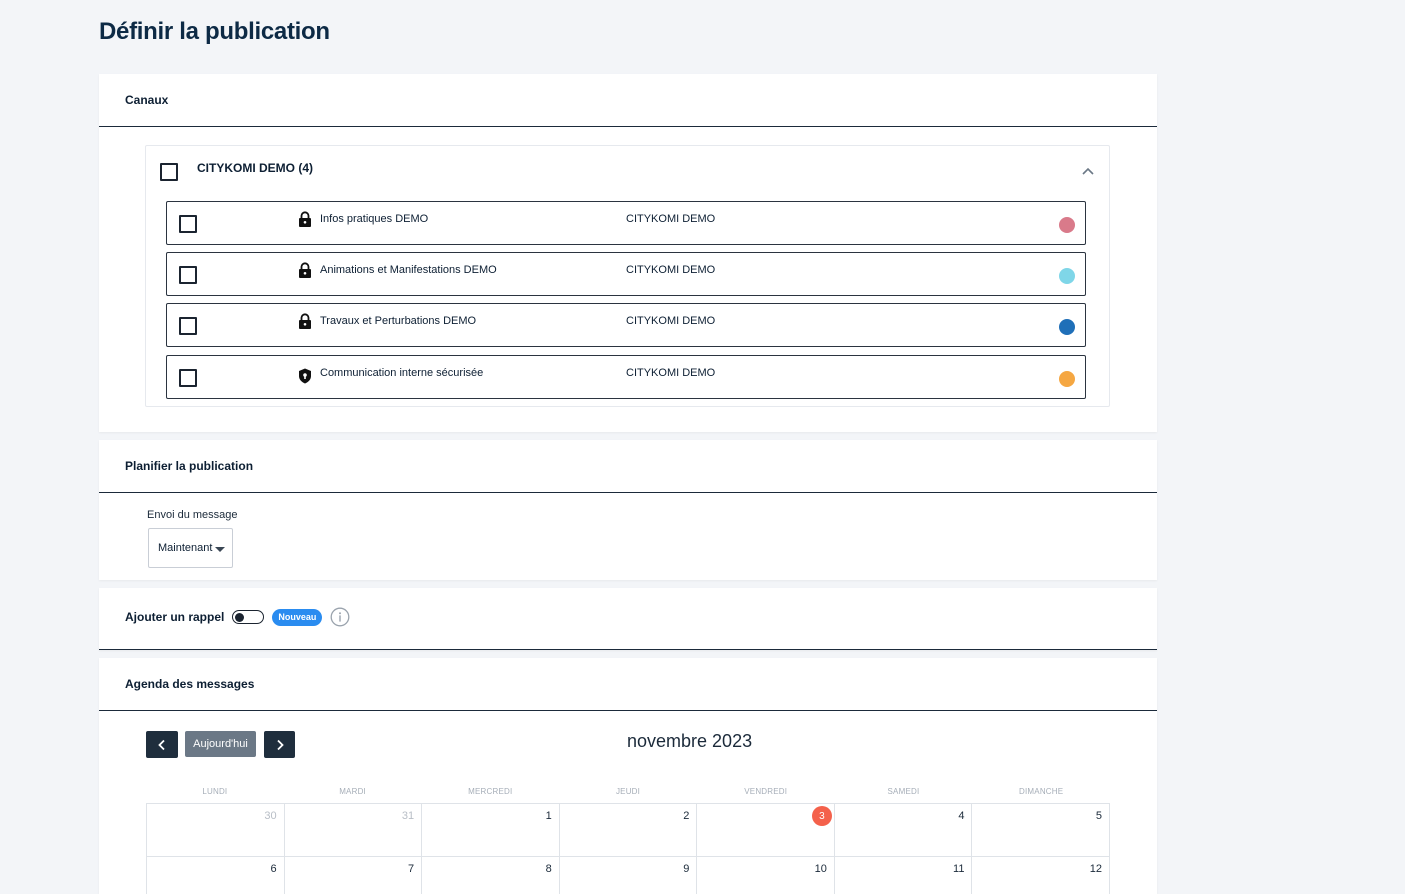 The image size is (1405, 894). I want to click on chevron-right-icon, so click(280, 744).